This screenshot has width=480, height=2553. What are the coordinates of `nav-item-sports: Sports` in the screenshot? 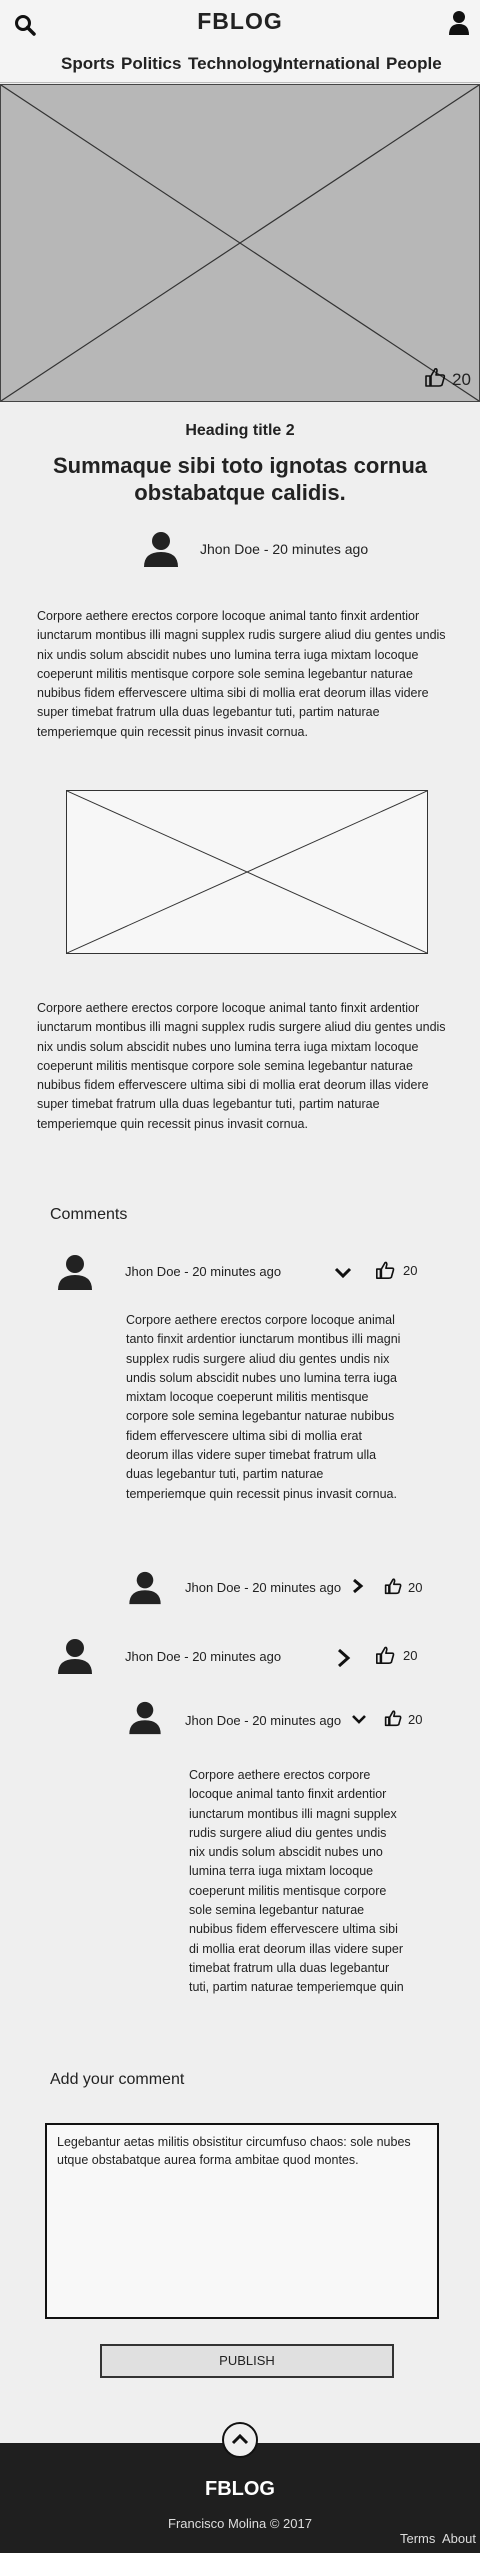 It's located at (88, 64).